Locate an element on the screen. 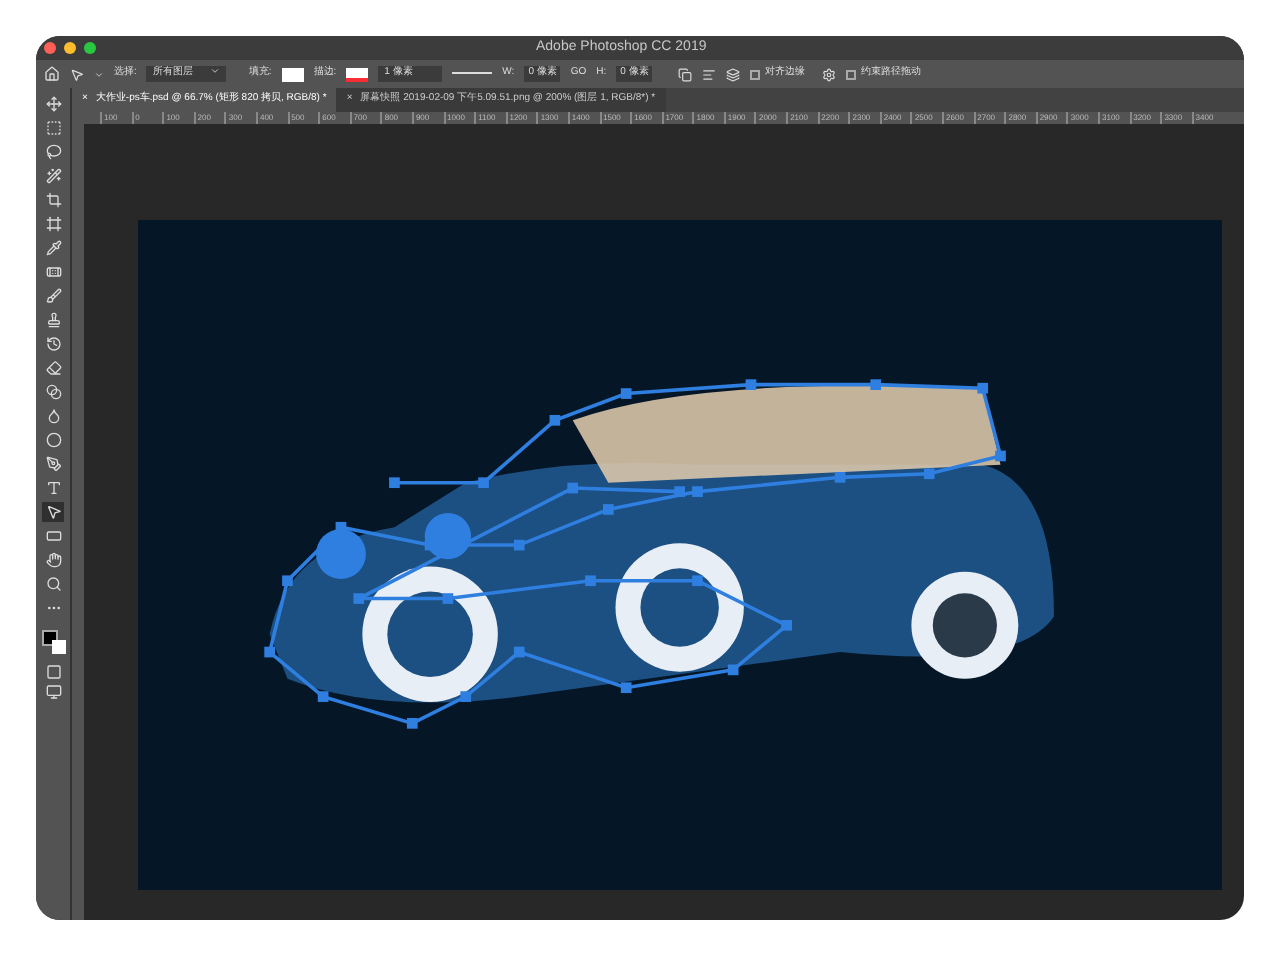  history-brush-icon is located at coordinates (53, 344).